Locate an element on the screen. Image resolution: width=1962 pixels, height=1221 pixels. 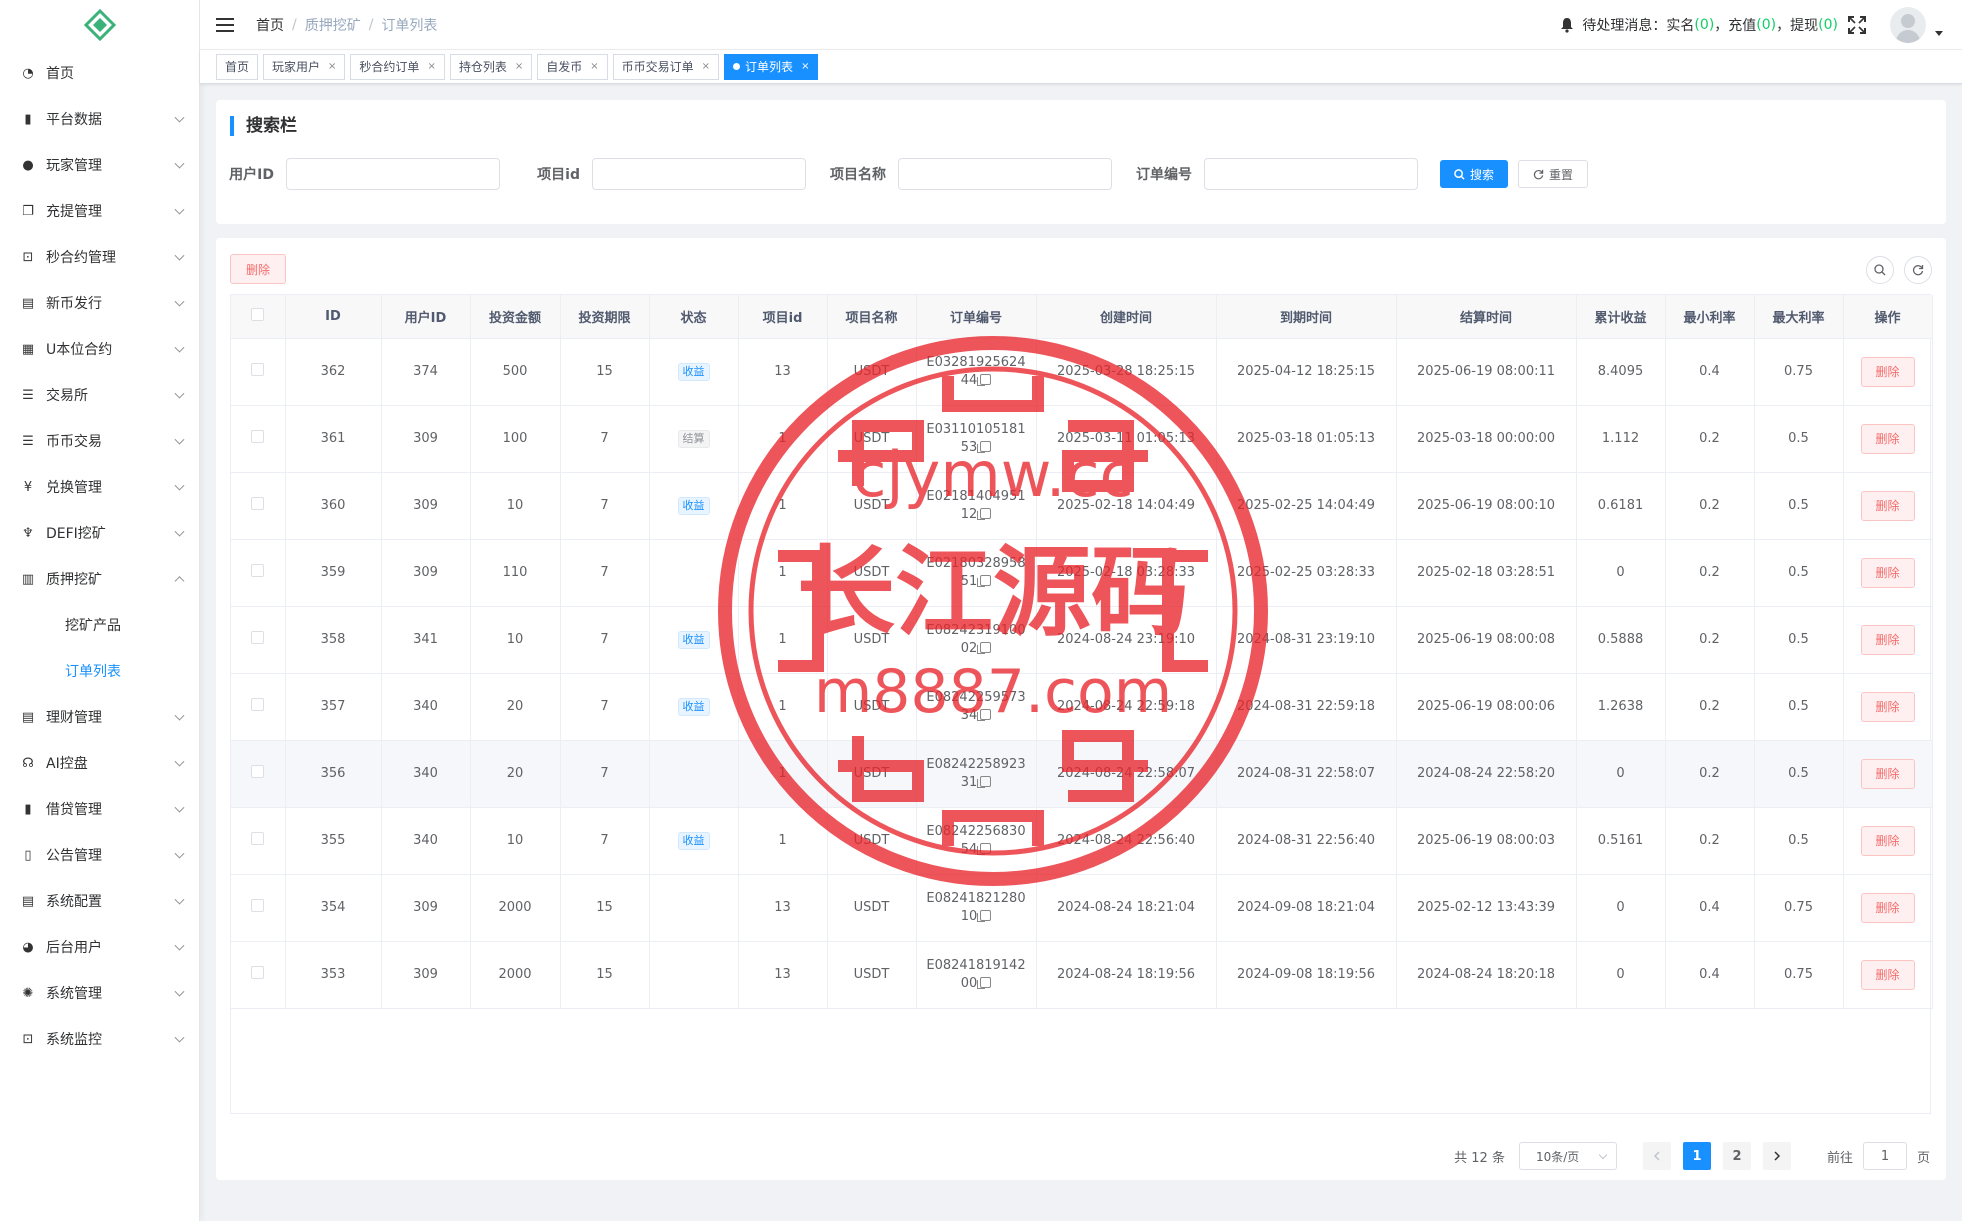
sidebar-subitem-order-list: 订单列表 is located at coordinates (99, 671).